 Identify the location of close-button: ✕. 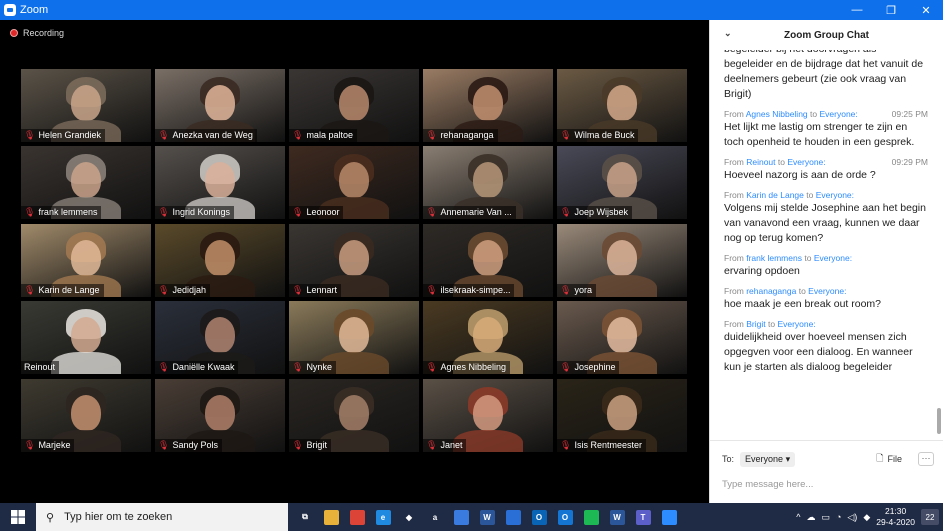
(926, 10).